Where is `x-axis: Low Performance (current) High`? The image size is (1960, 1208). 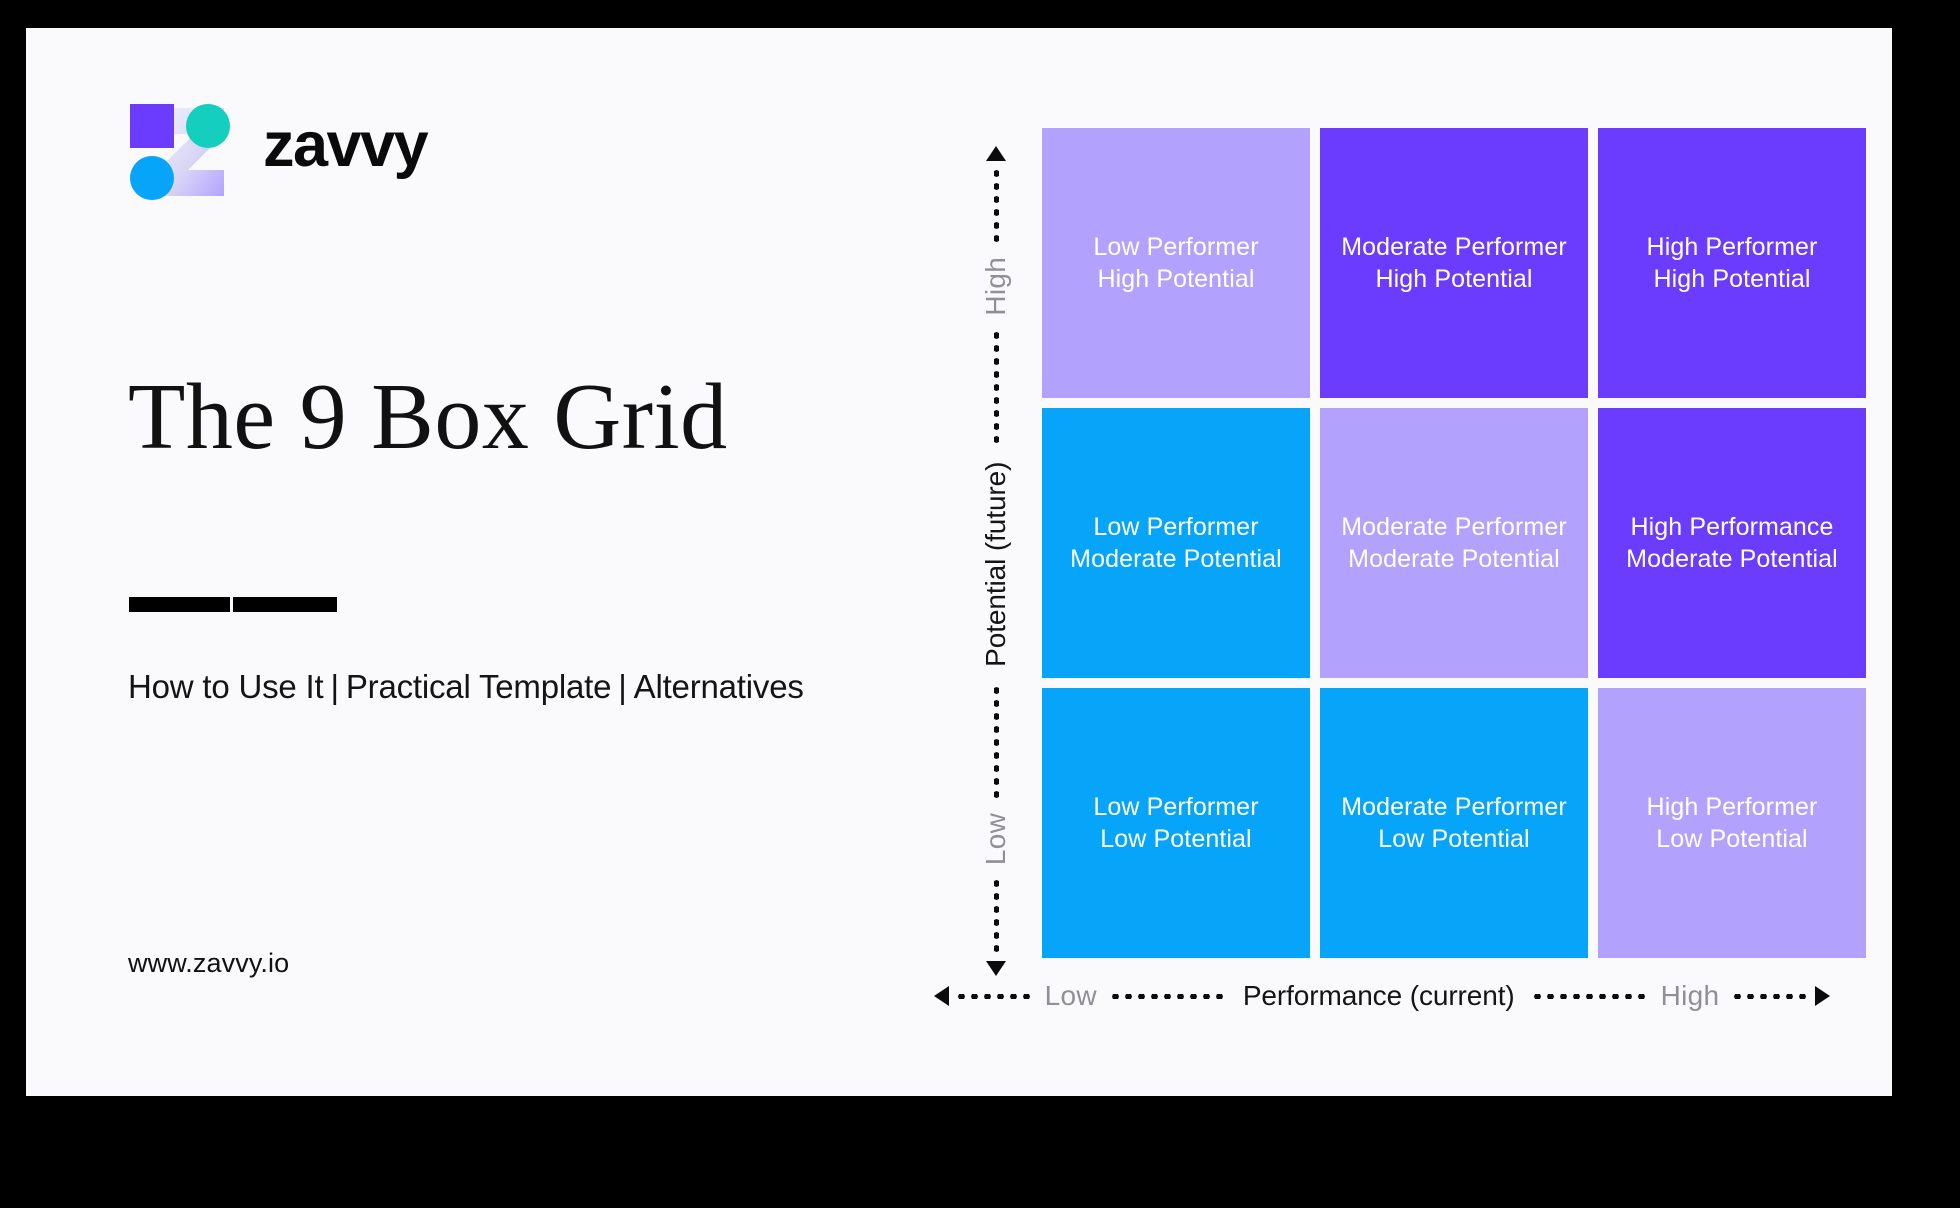
x-axis: Low Performance (current) High is located at coordinates (1382, 996).